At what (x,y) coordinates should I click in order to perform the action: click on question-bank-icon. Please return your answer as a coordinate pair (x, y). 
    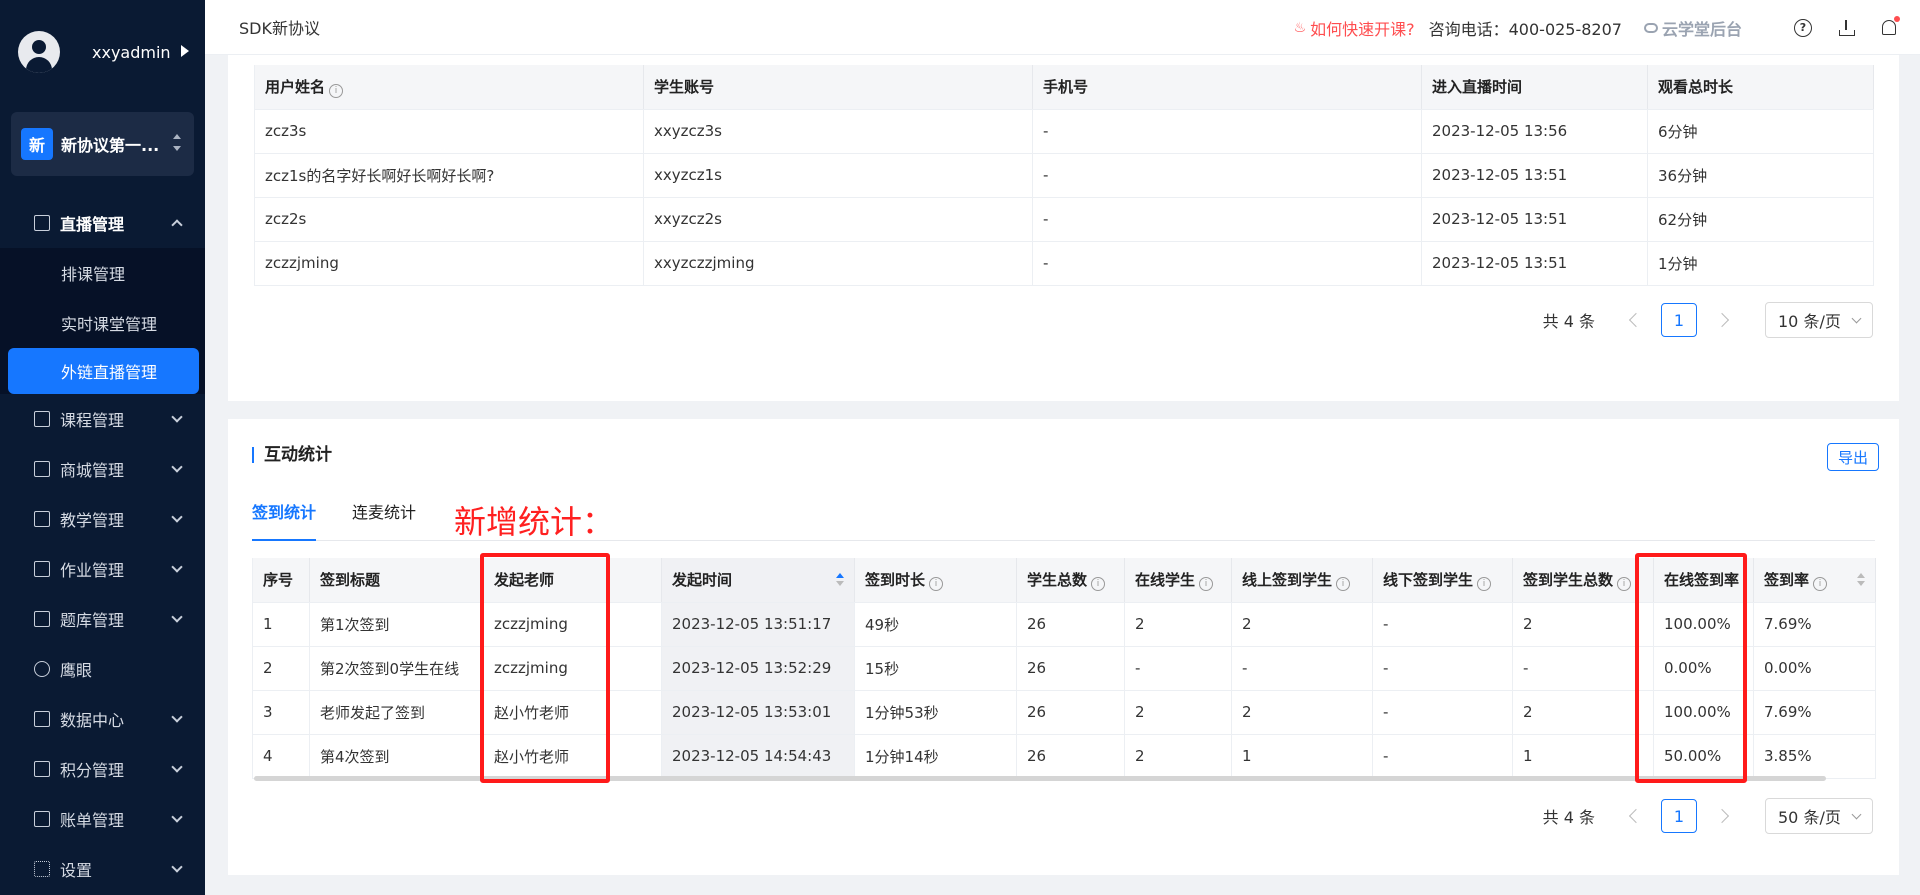
    Looking at the image, I should click on (42, 619).